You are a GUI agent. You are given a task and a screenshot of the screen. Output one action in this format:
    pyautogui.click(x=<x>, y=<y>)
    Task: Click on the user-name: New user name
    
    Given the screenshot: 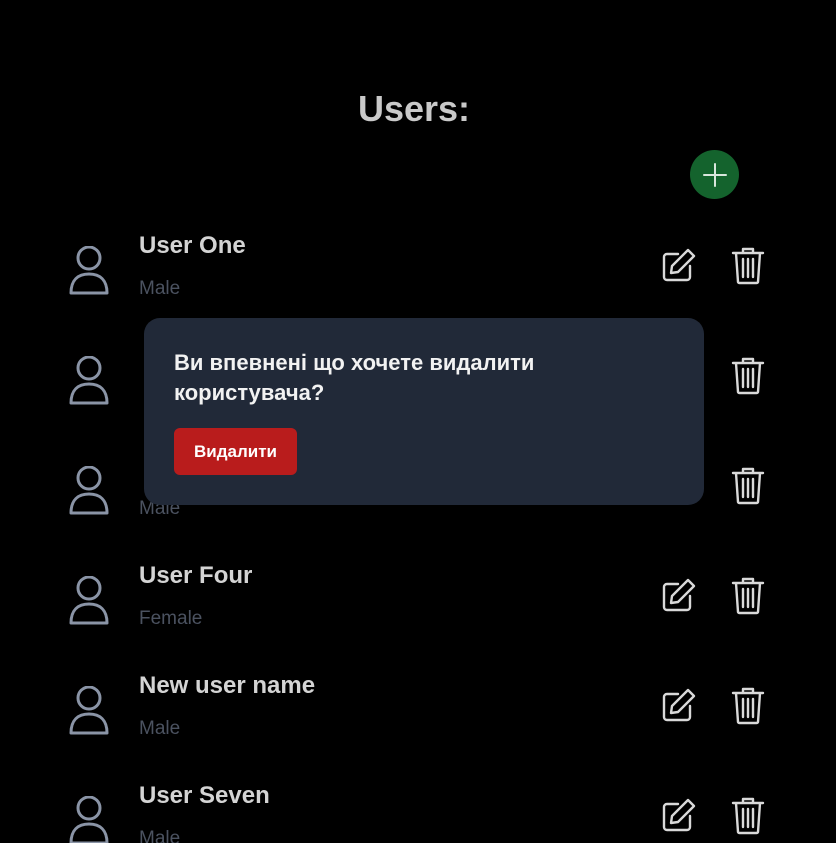 What is the action you would take?
    pyautogui.click(x=227, y=685)
    